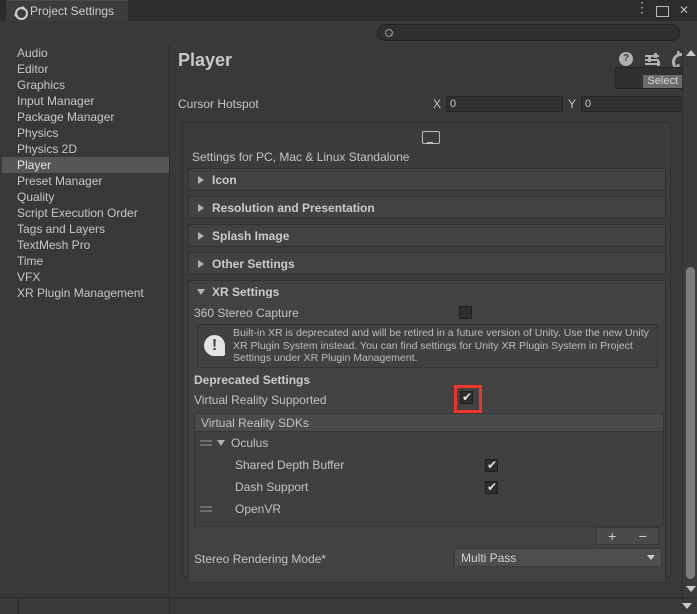 Image resolution: width=697 pixels, height=614 pixels. What do you see at coordinates (260, 559) in the screenshot?
I see `stereo-rendering-mode-label: Stereo Rendering Mode*` at bounding box center [260, 559].